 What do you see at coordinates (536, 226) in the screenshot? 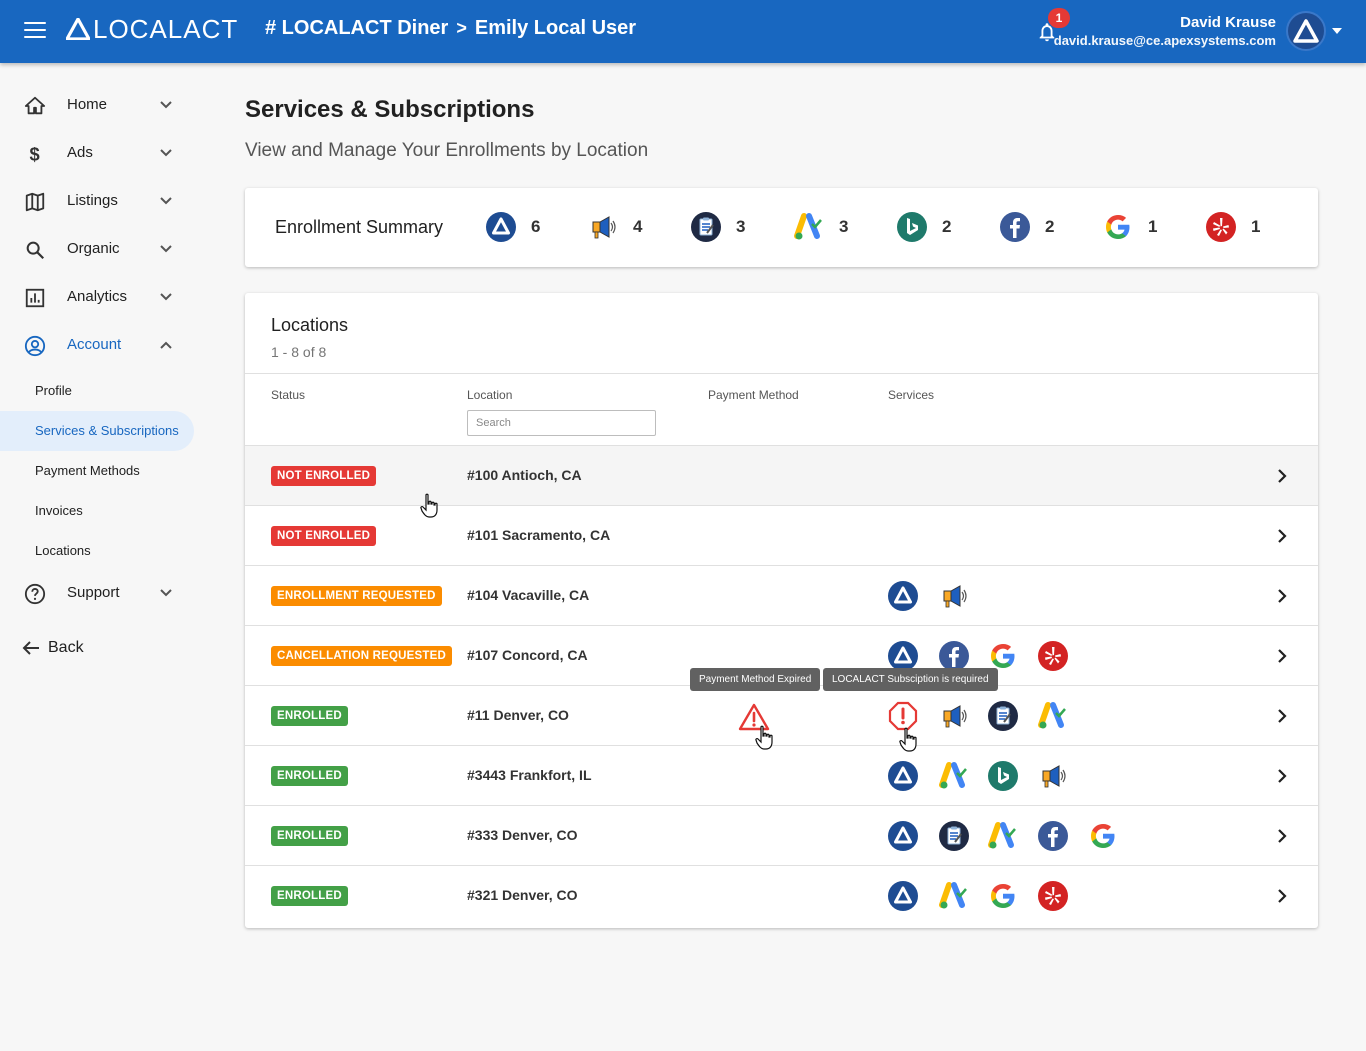
I see `summary-count: 6` at bounding box center [536, 226].